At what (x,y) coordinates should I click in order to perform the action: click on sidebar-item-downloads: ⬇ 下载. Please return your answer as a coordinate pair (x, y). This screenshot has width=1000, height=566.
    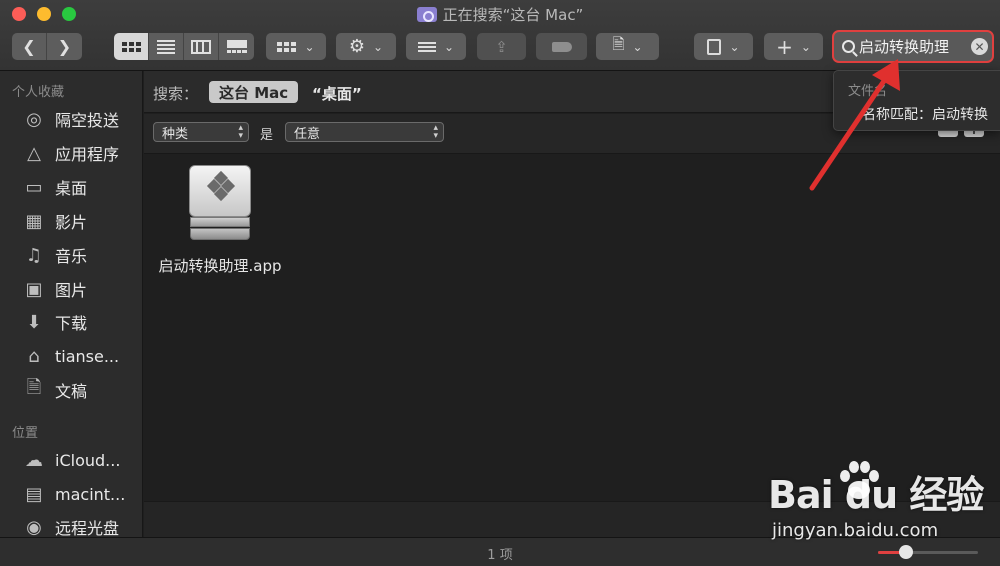
    Looking at the image, I should click on (82, 322).